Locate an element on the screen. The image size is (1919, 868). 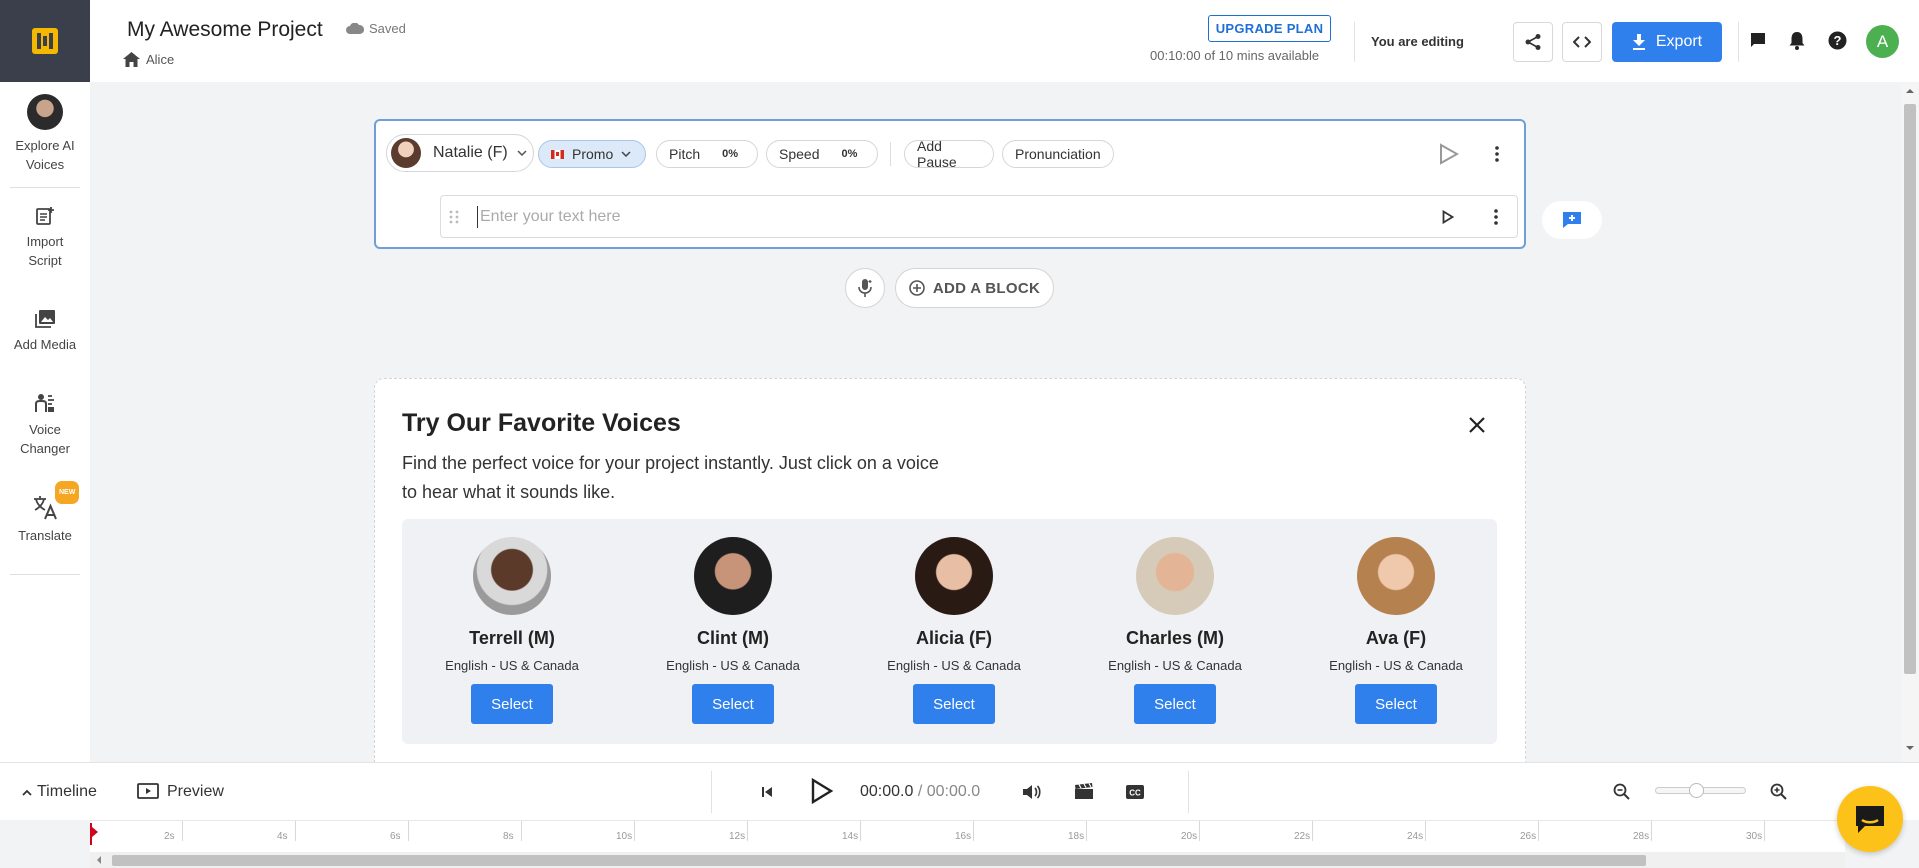
play-block-button is located at coordinates (1449, 154).